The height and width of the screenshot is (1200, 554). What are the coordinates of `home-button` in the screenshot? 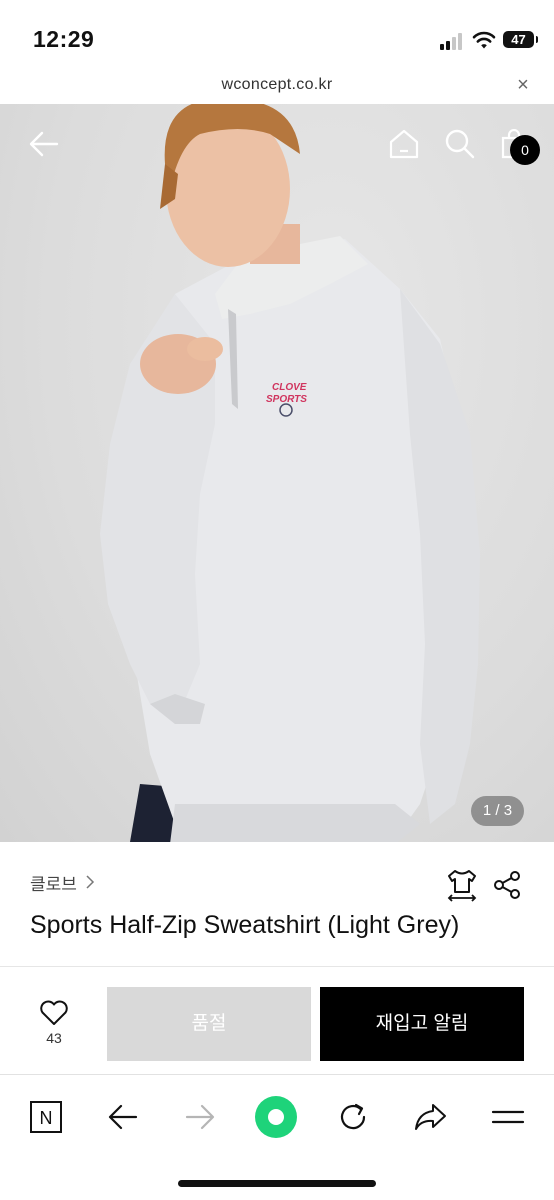 It's located at (404, 144).